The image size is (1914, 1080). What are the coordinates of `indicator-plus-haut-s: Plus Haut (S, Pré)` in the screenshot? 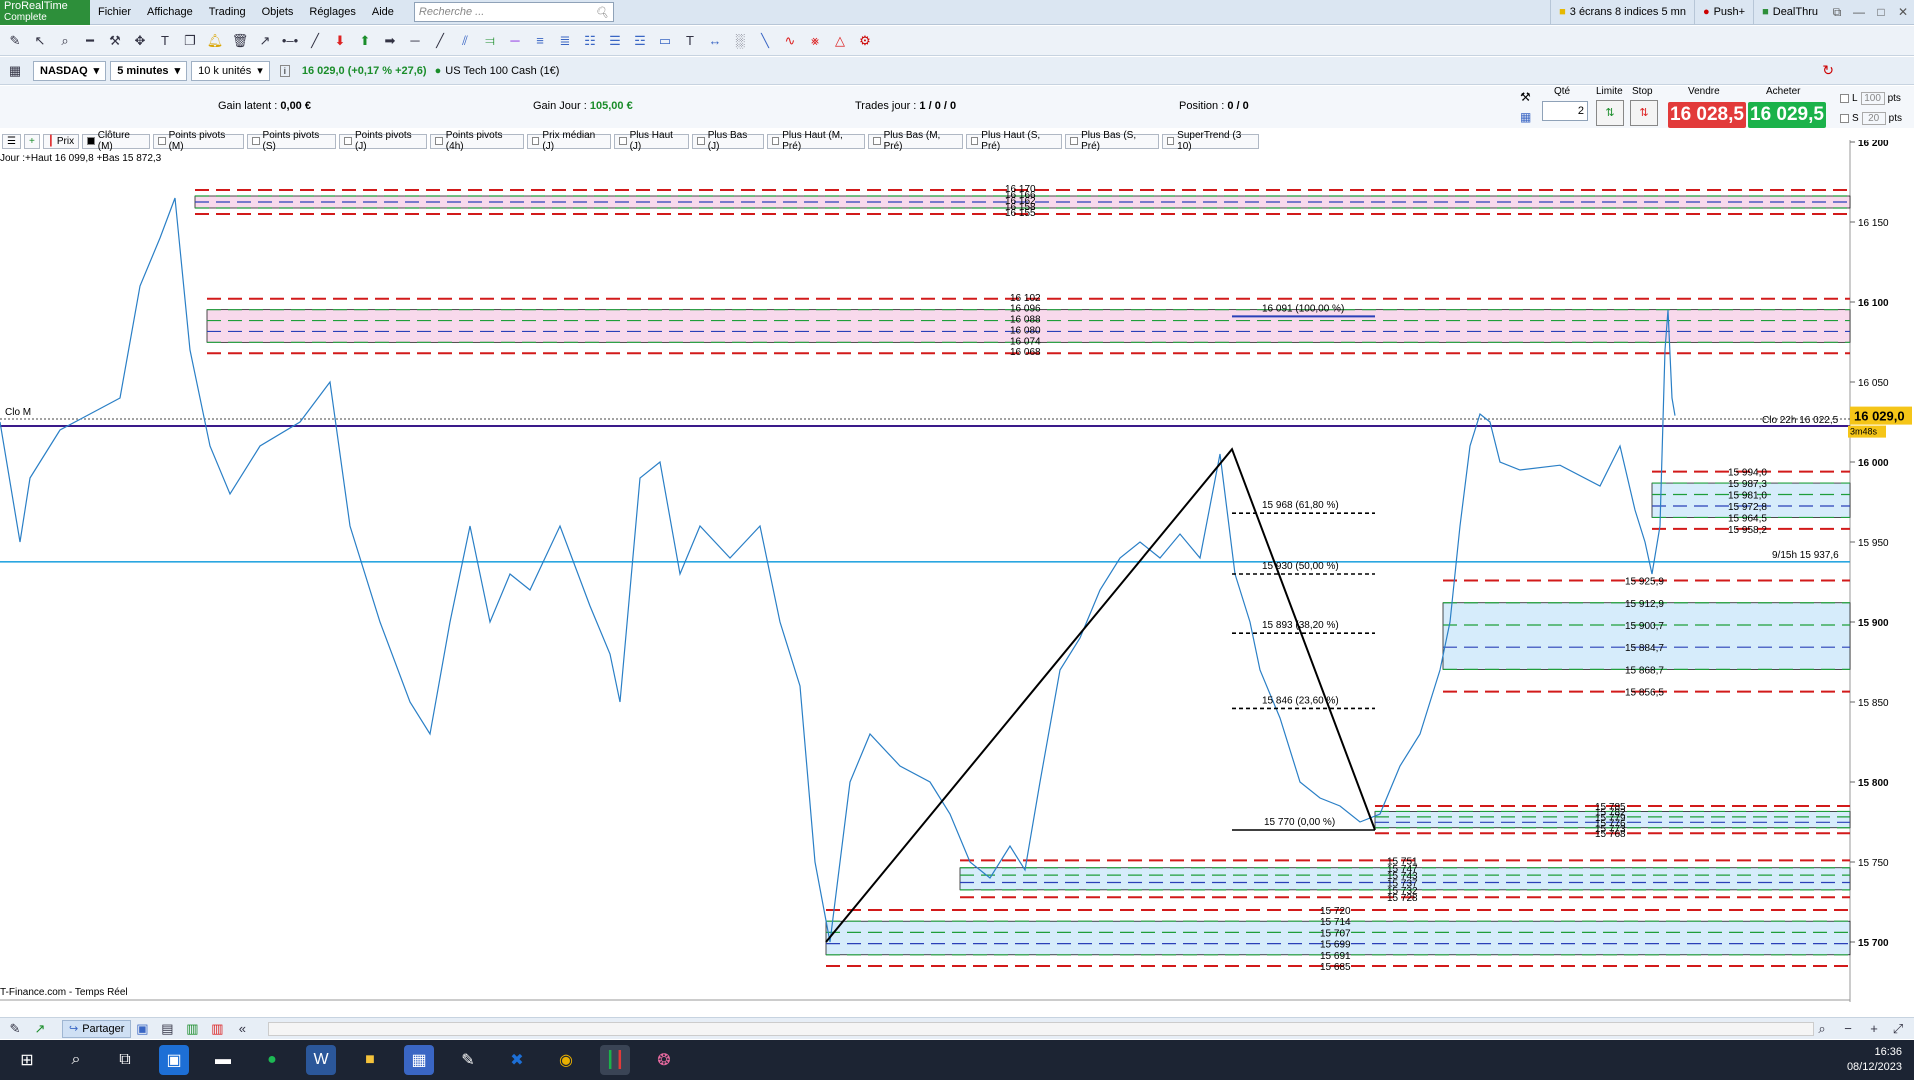 It's located at (1014, 141).